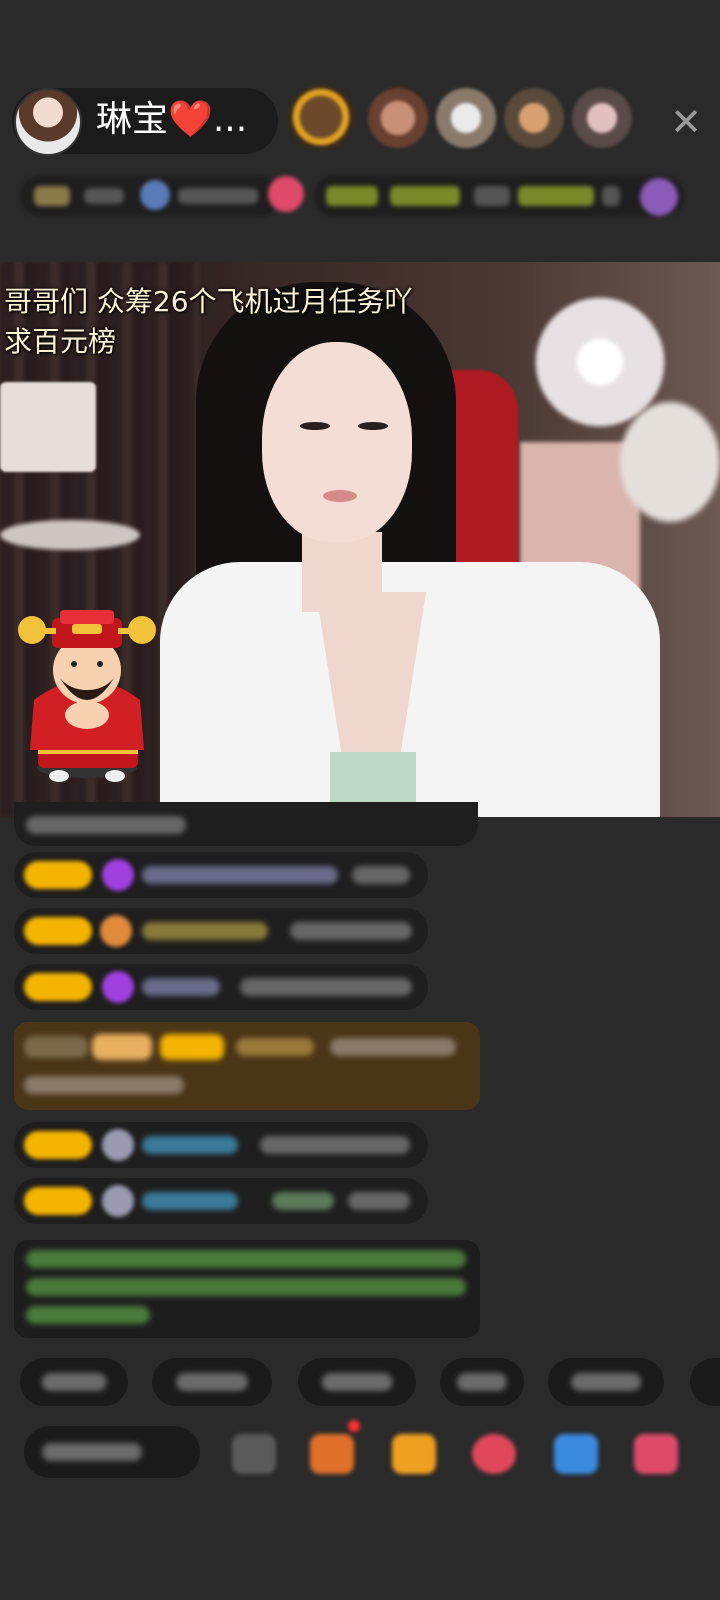  I want to click on close-icon: ✕, so click(686, 122).